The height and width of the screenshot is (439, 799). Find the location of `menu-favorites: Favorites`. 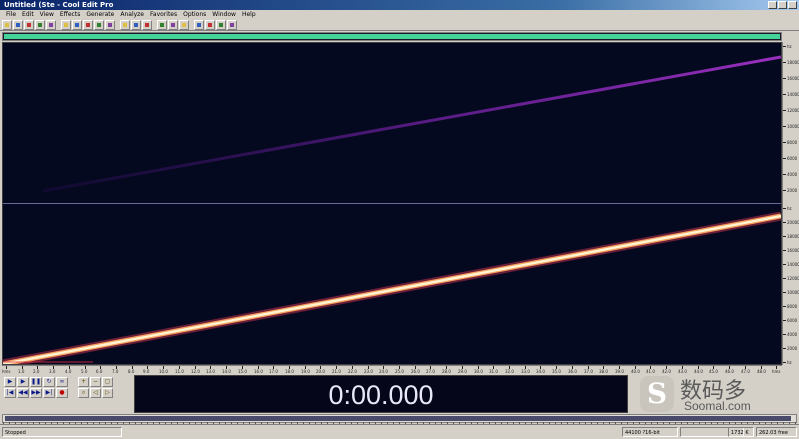

menu-favorites: Favorites is located at coordinates (163, 14).